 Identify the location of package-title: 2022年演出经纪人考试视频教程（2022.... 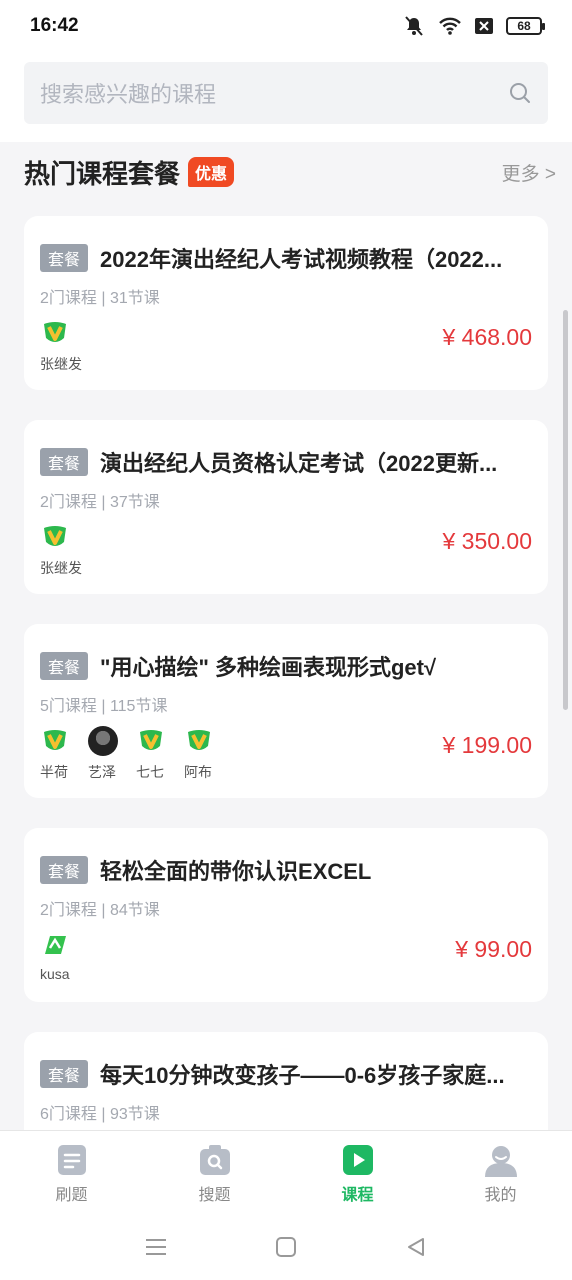
(301, 259).